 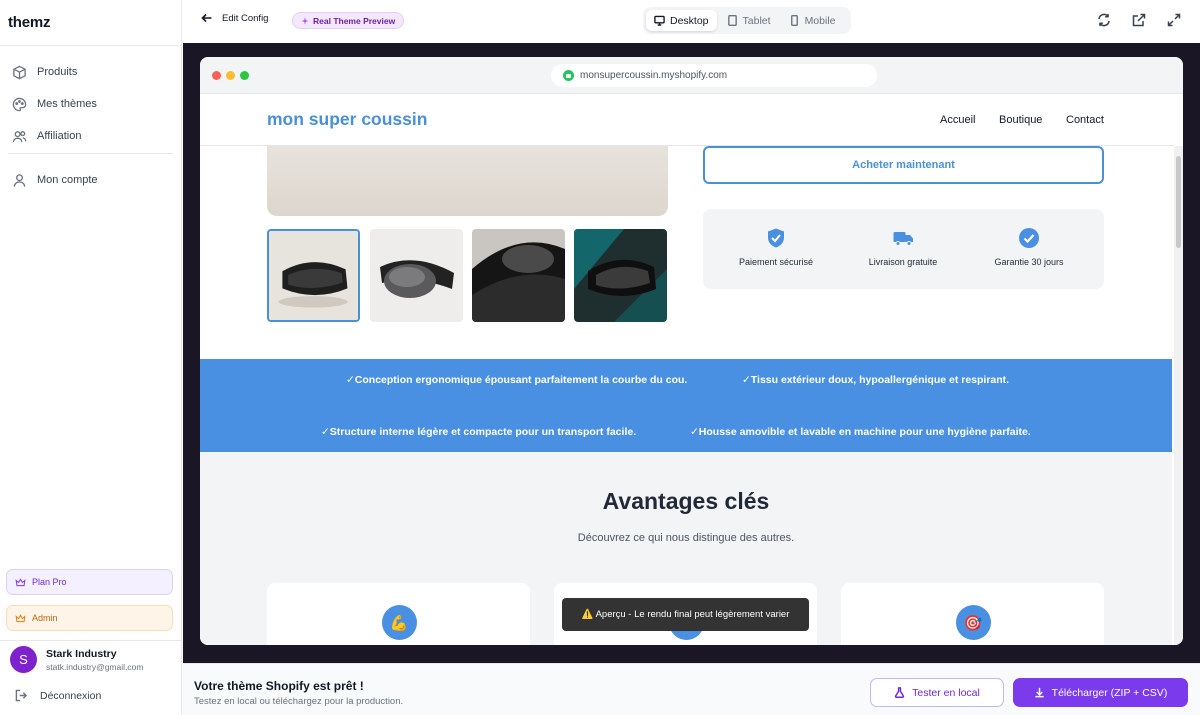 I want to click on device-label: Desktop, so click(x=689, y=20).